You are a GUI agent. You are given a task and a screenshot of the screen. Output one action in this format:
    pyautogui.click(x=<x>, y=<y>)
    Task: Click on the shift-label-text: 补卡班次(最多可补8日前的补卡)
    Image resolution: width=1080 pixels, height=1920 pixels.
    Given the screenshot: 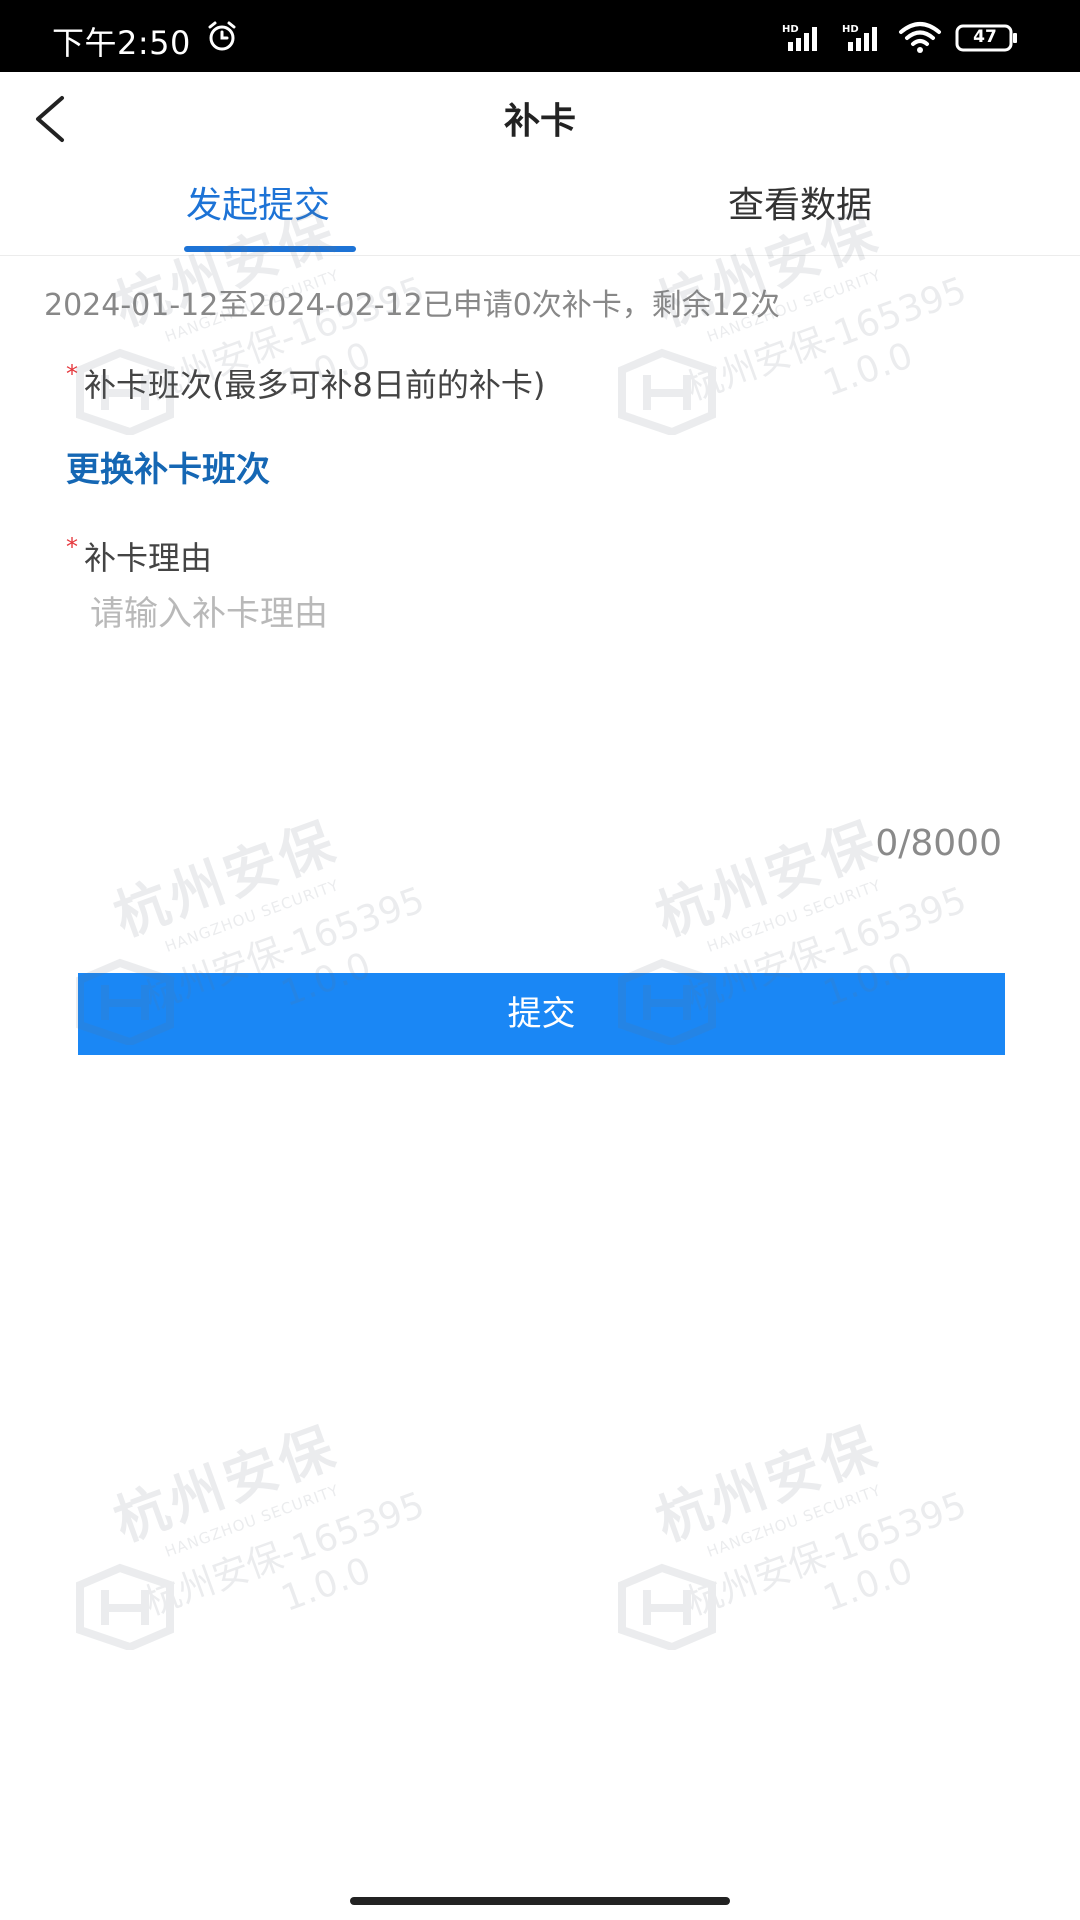 What is the action you would take?
    pyautogui.click(x=315, y=385)
    